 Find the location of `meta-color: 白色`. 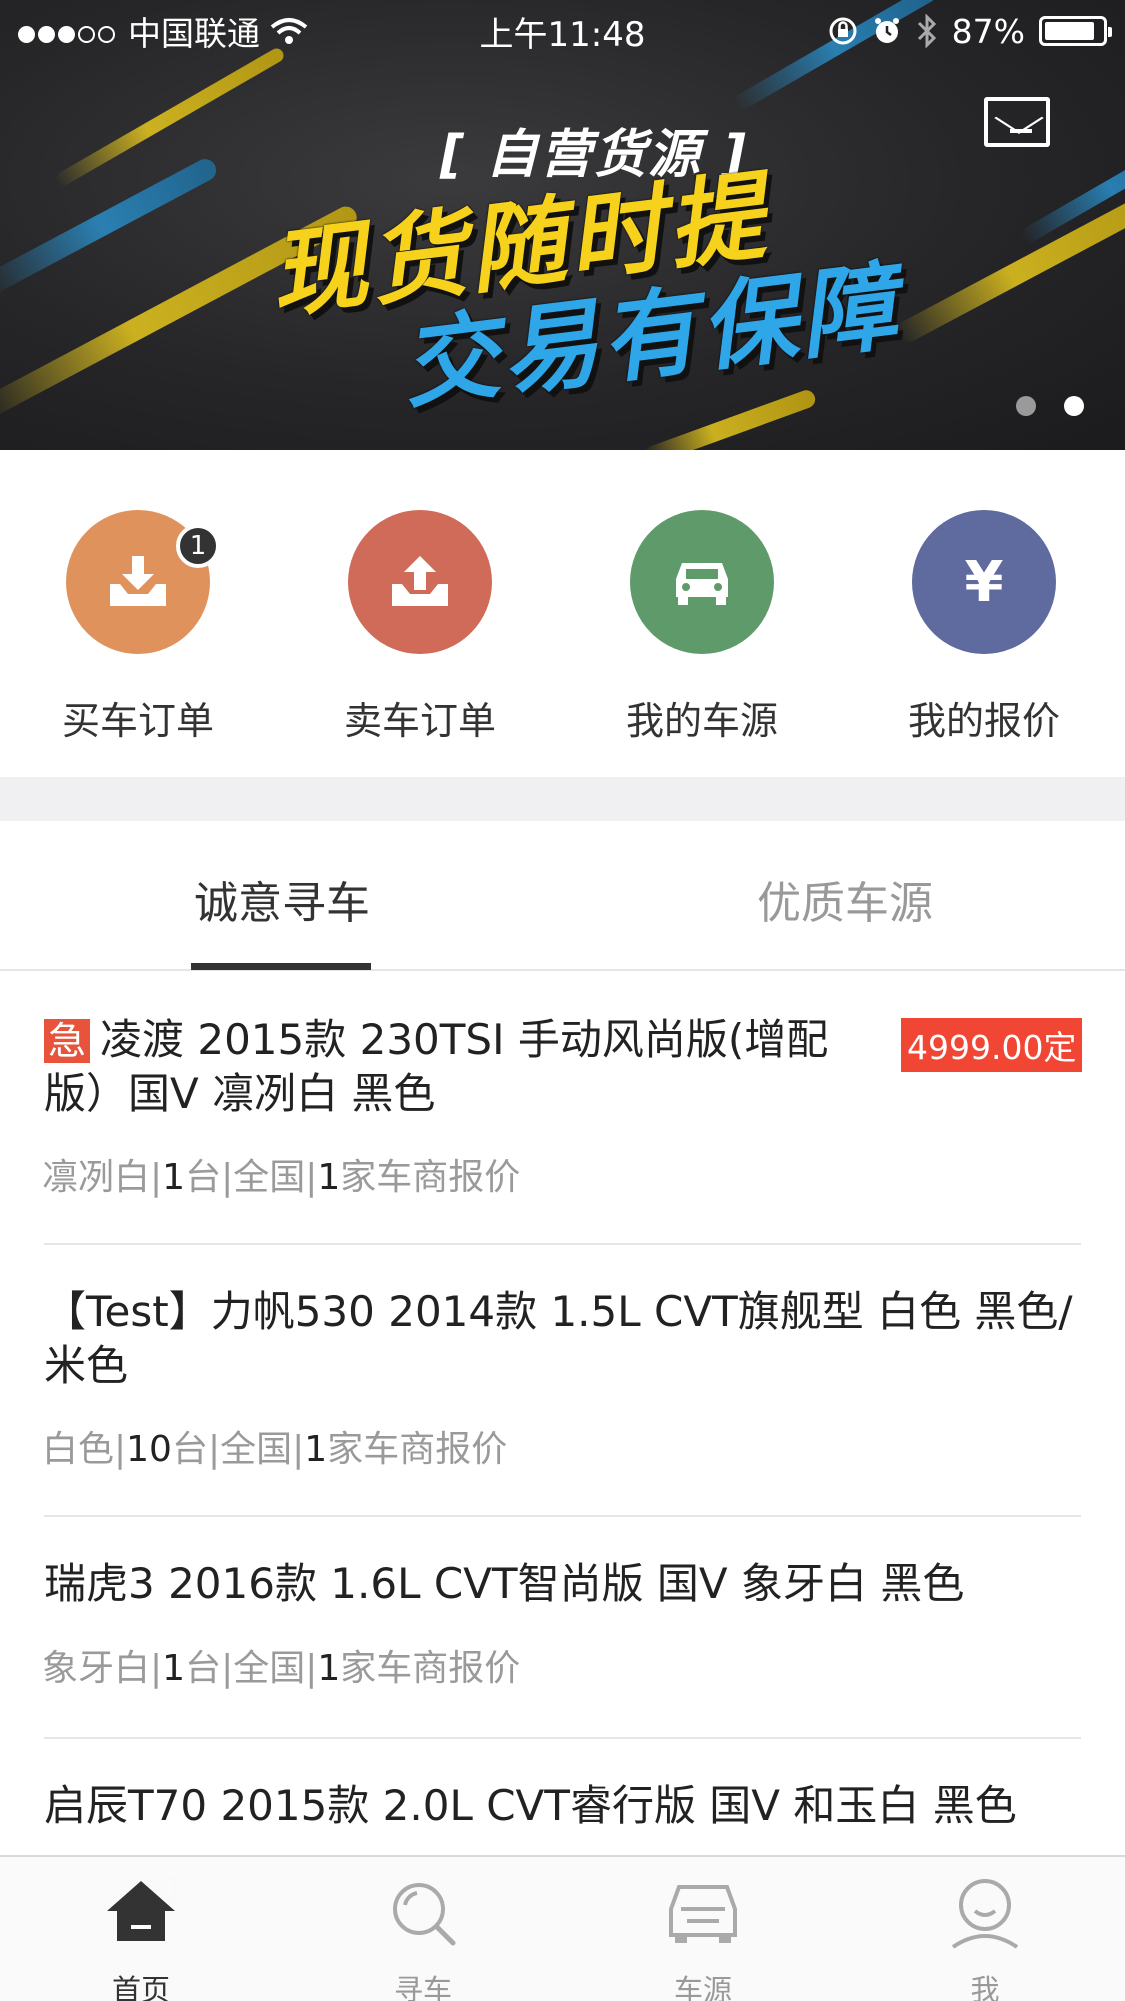

meta-color: 白色 is located at coordinates (78, 1449).